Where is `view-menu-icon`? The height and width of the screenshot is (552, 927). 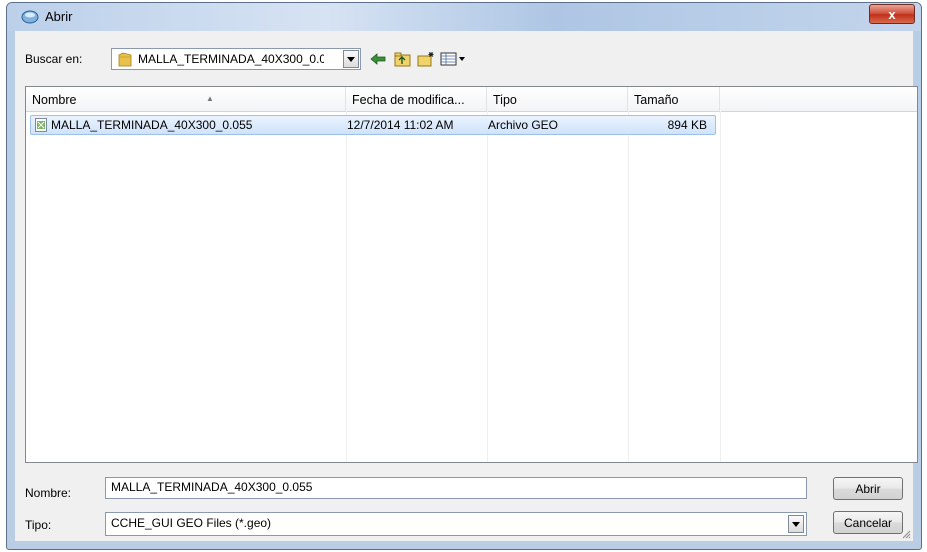 view-menu-icon is located at coordinates (452, 59).